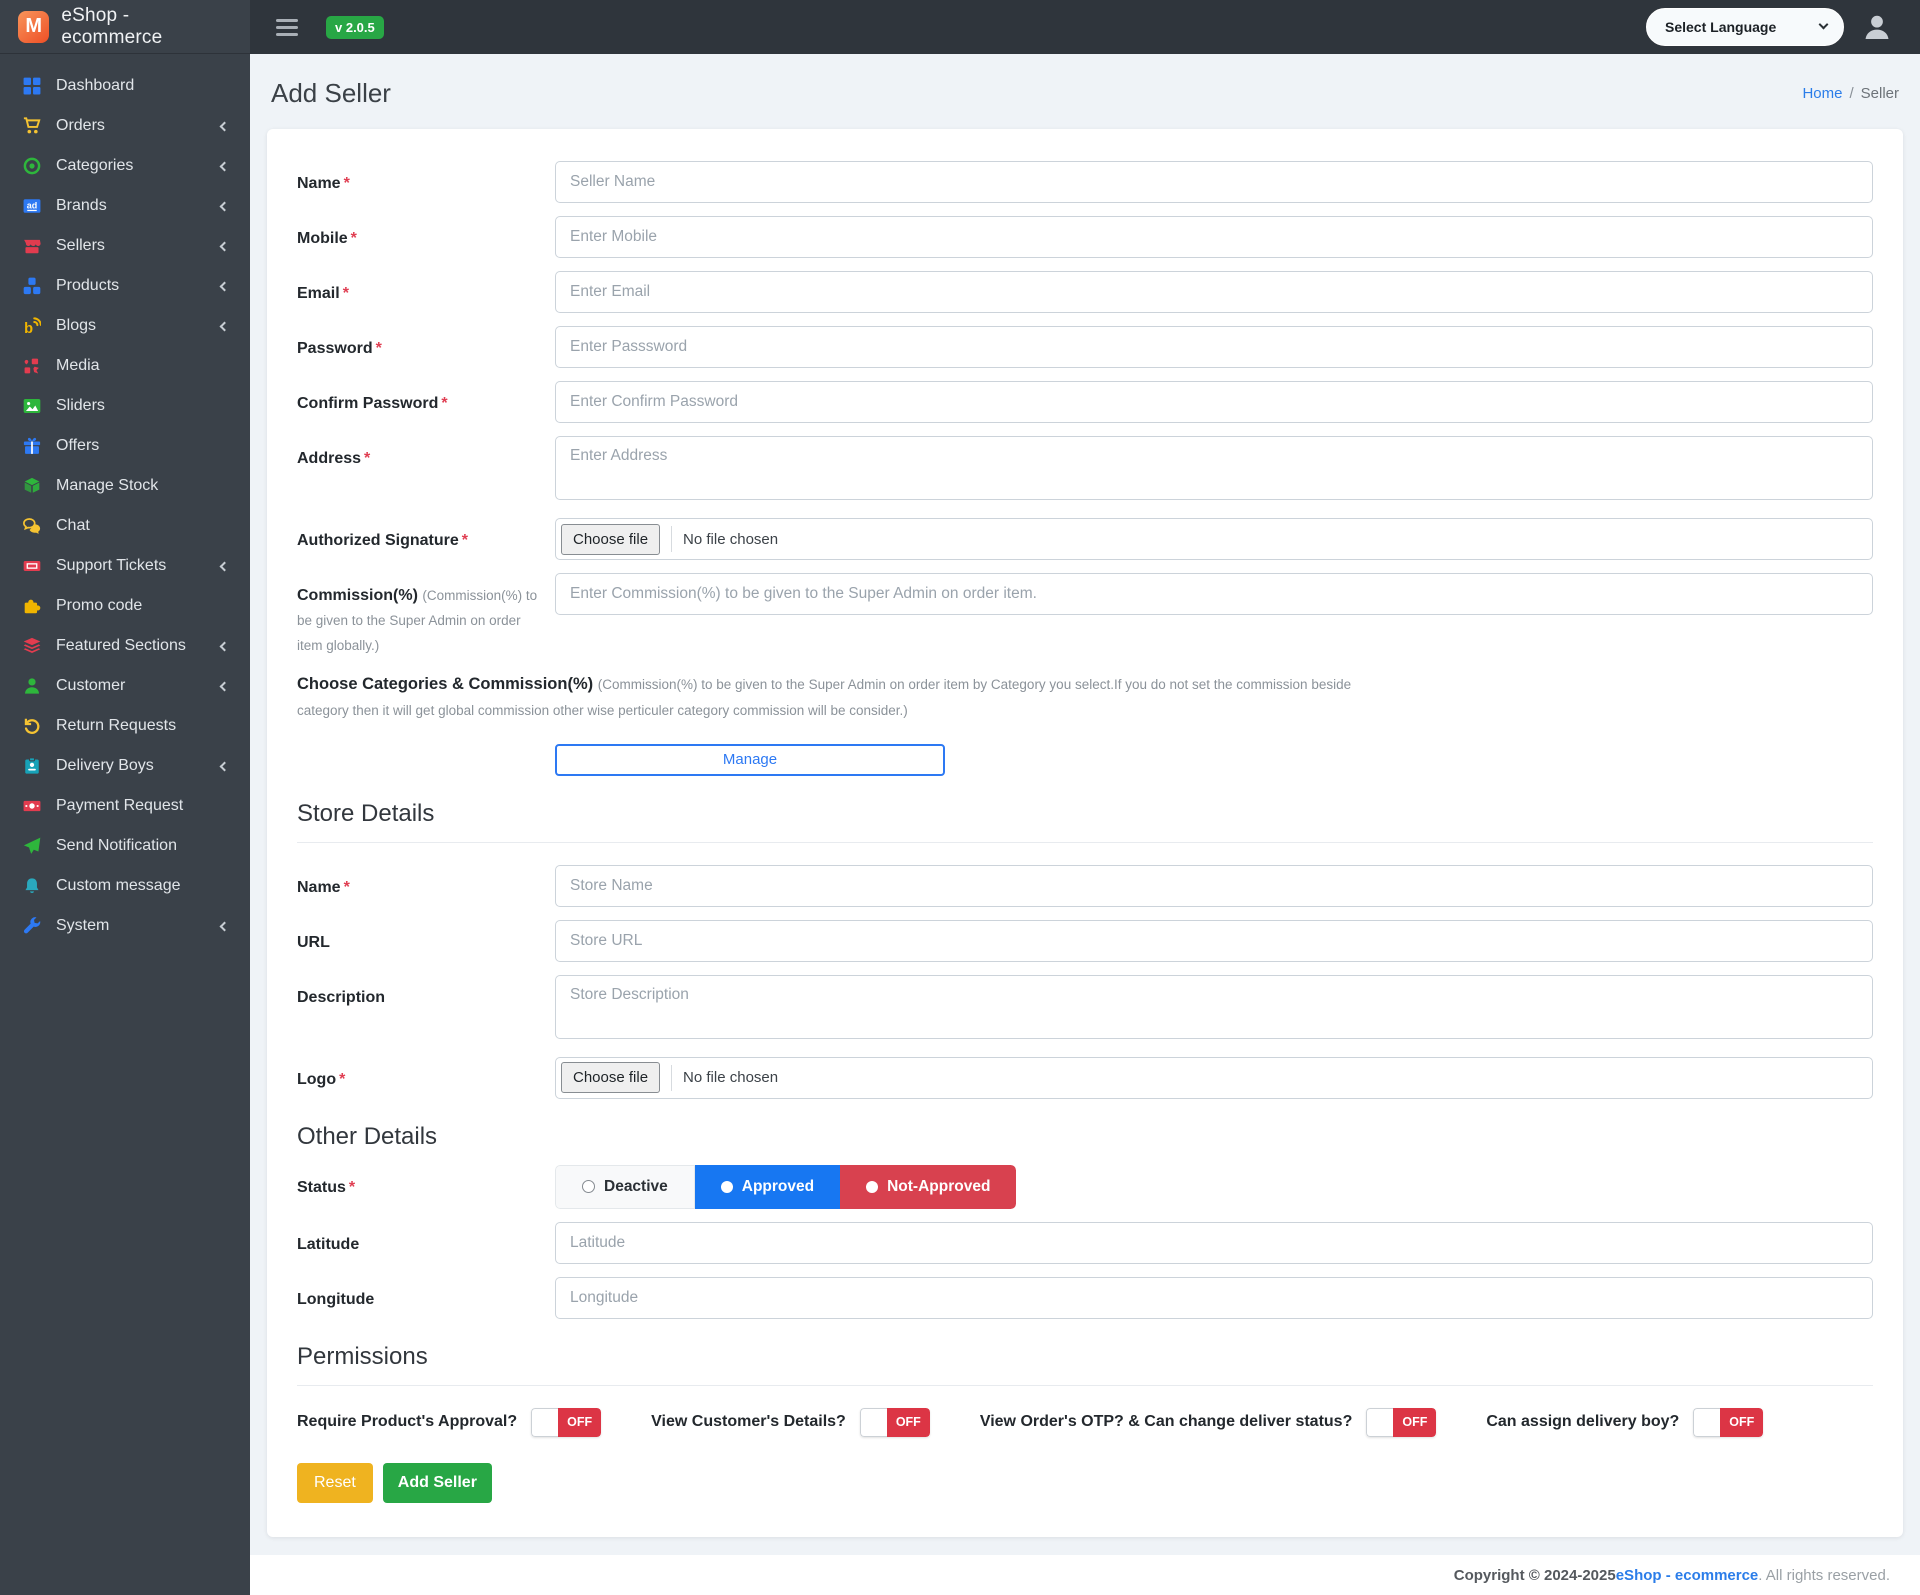  Describe the element at coordinates (32, 486) in the screenshot. I see `box-3d-icon` at that location.